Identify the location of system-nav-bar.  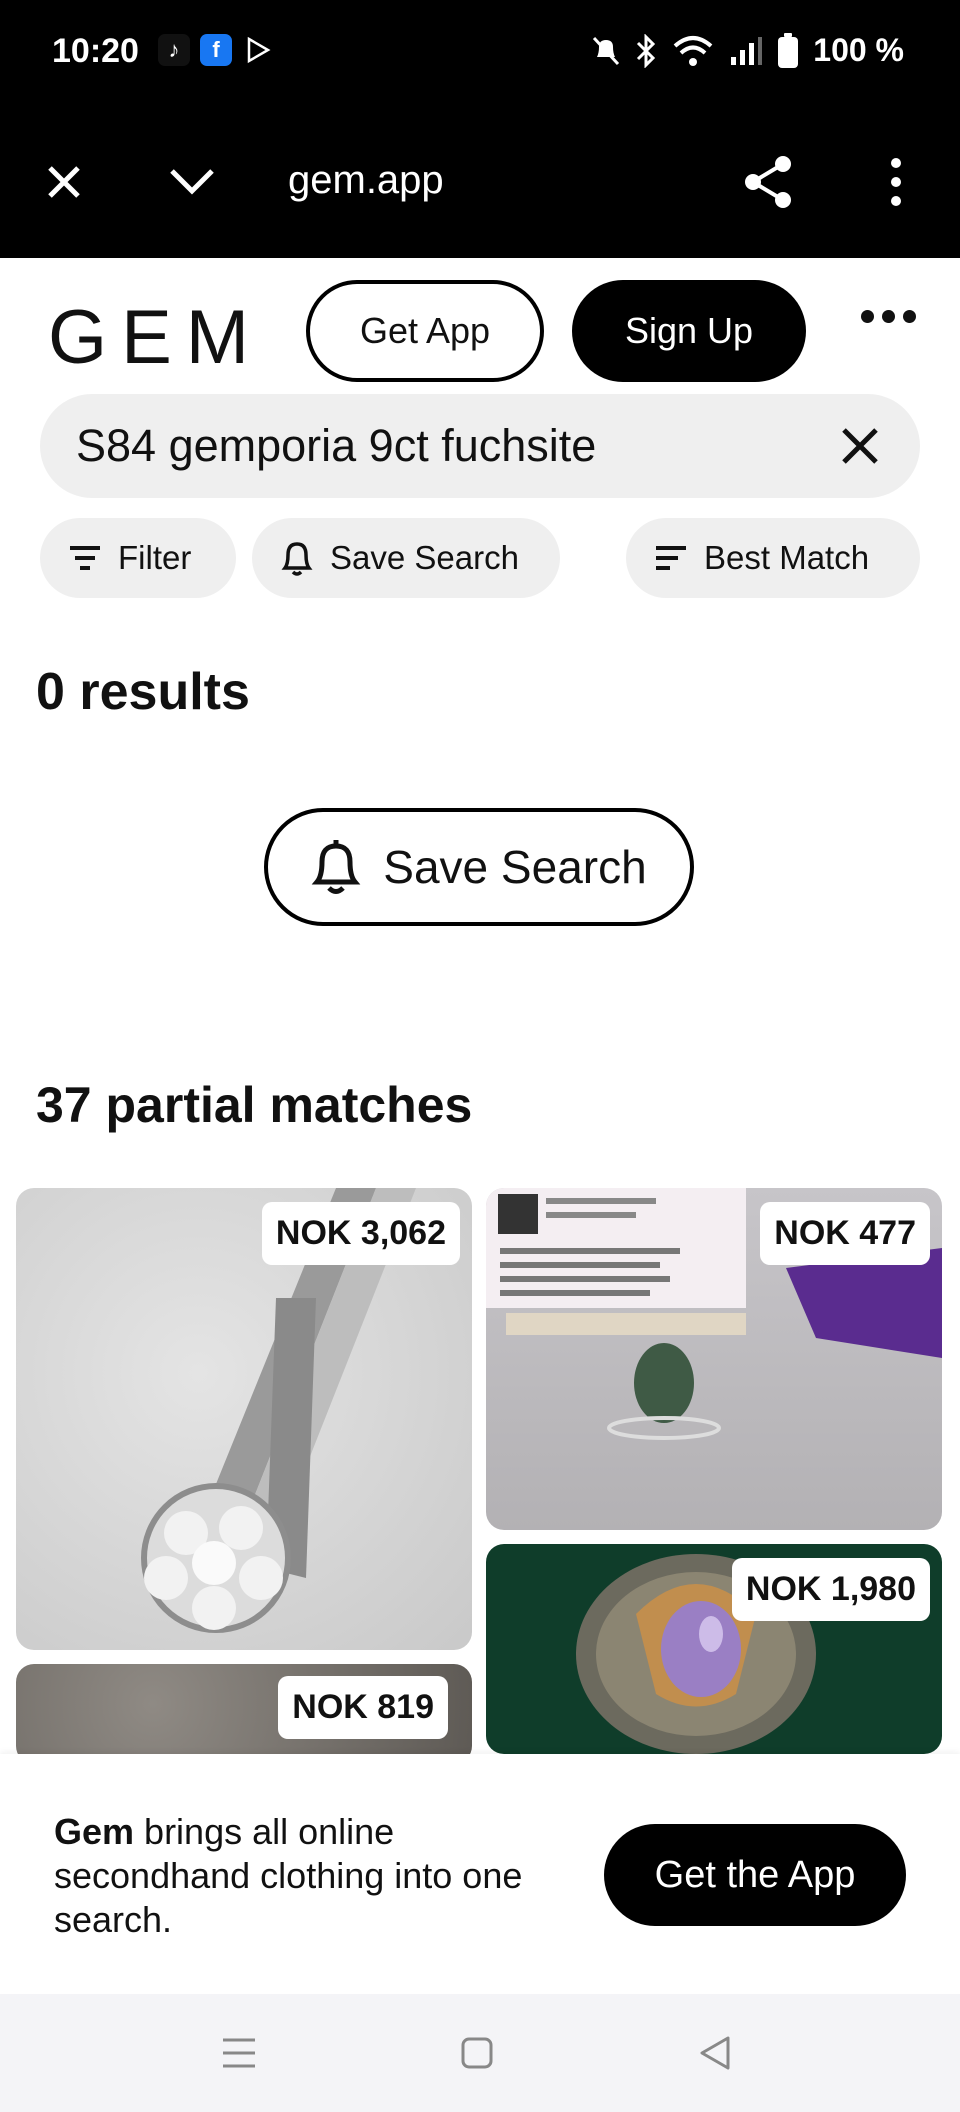
(480, 2053).